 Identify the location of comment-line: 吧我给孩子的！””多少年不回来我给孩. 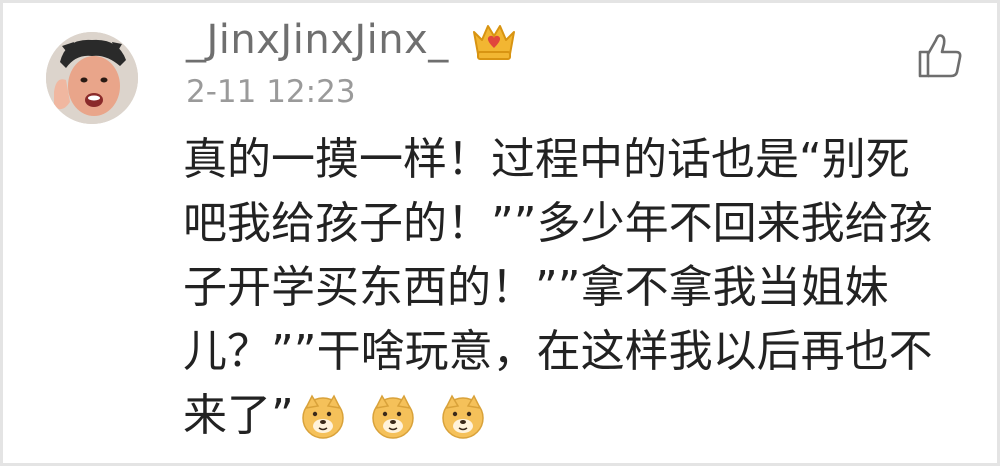
(558, 223).